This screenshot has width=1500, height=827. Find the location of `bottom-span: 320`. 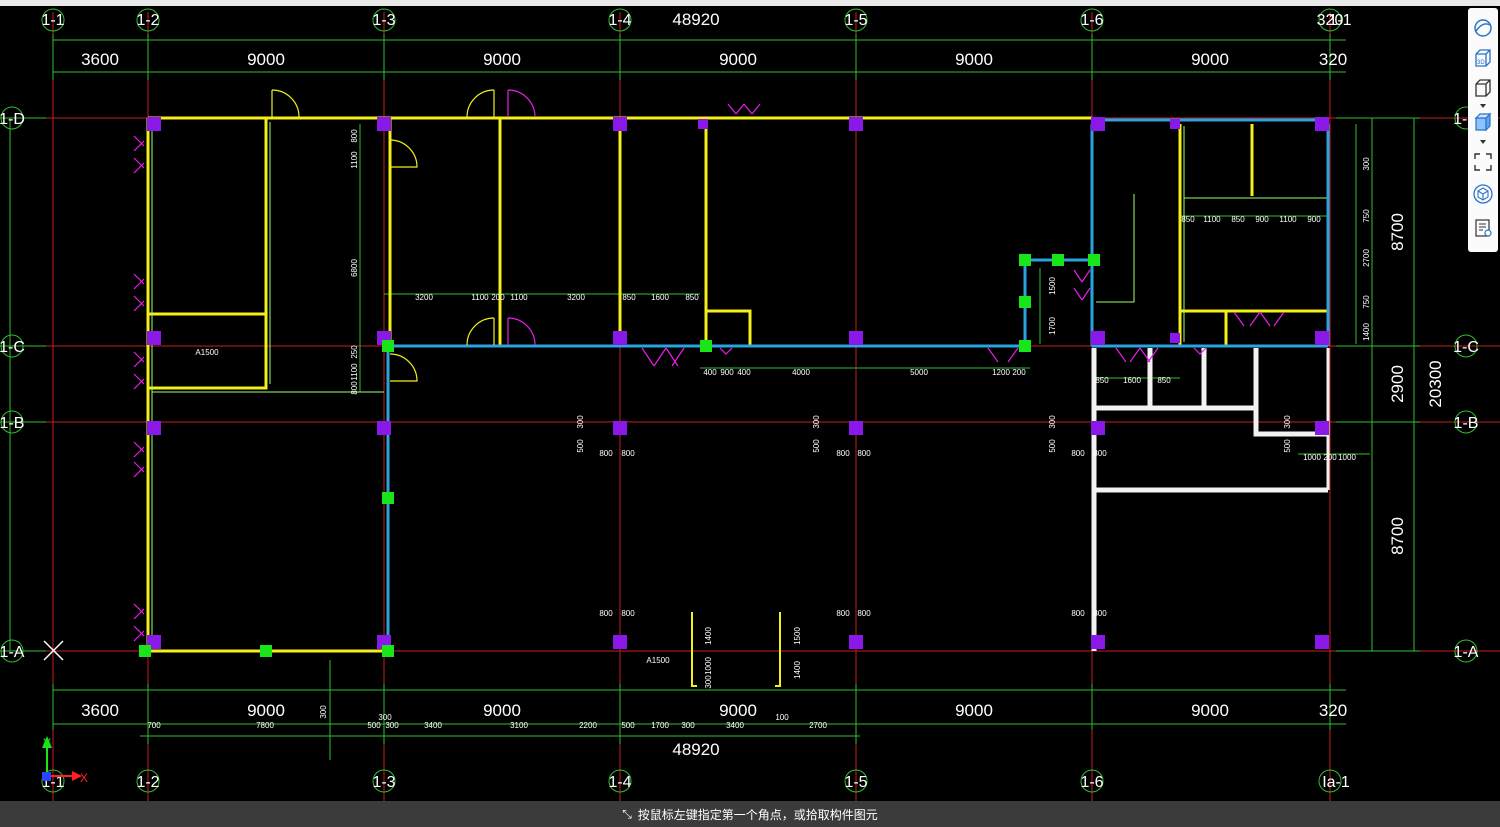

bottom-span: 320 is located at coordinates (1333, 710).